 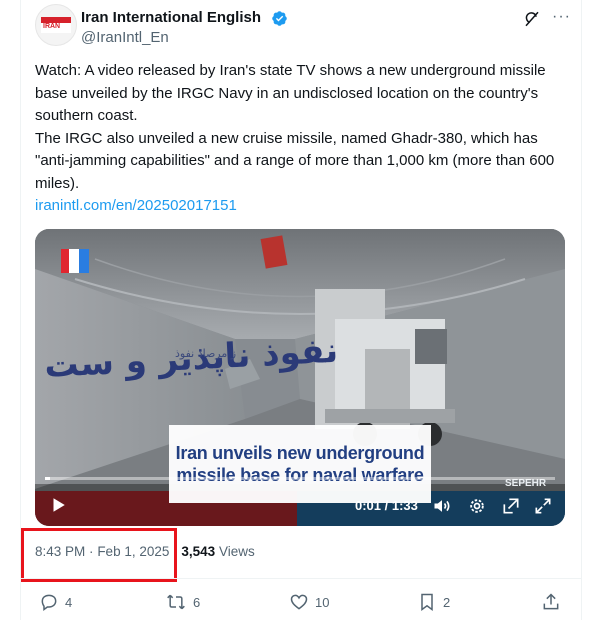 I want to click on repost-icon, so click(x=176, y=602).